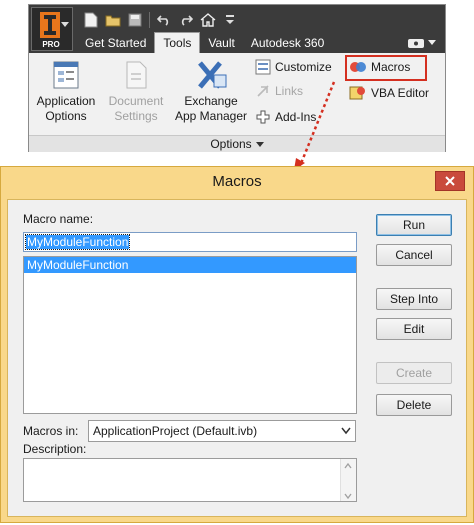 The image size is (474, 525). I want to click on macros-in-select: ApplicationProject (Default.ivb), so click(222, 431).